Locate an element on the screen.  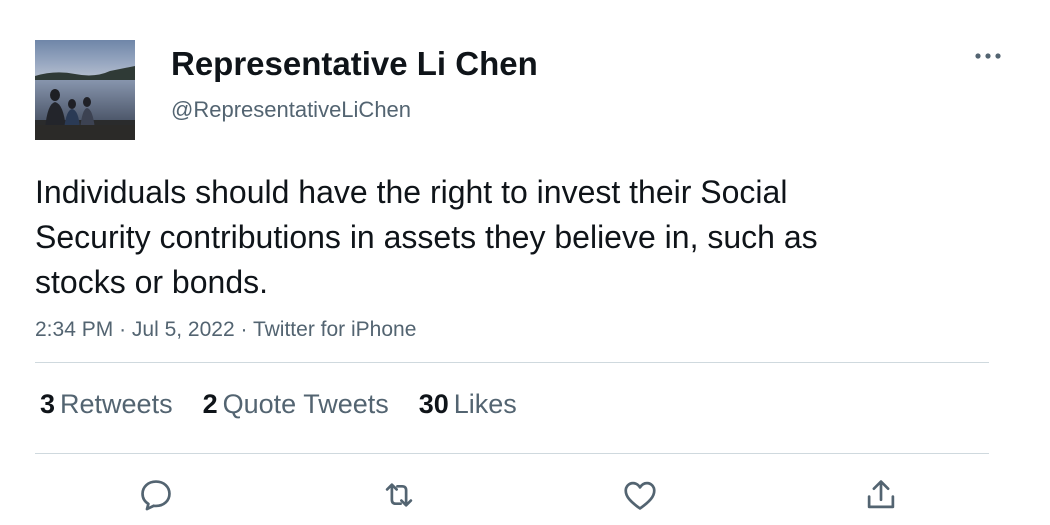
retweets-count: 3 is located at coordinates (48, 404).